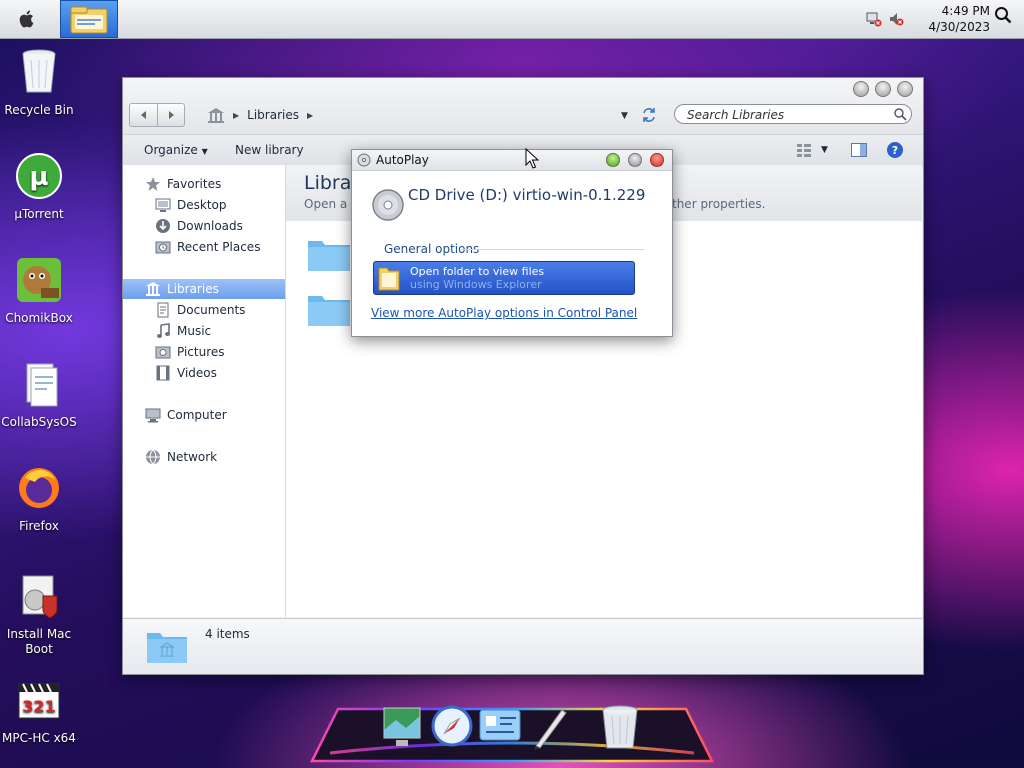  Describe the element at coordinates (329, 309) in the screenshot. I see `pictures-library-folder-icon` at that location.